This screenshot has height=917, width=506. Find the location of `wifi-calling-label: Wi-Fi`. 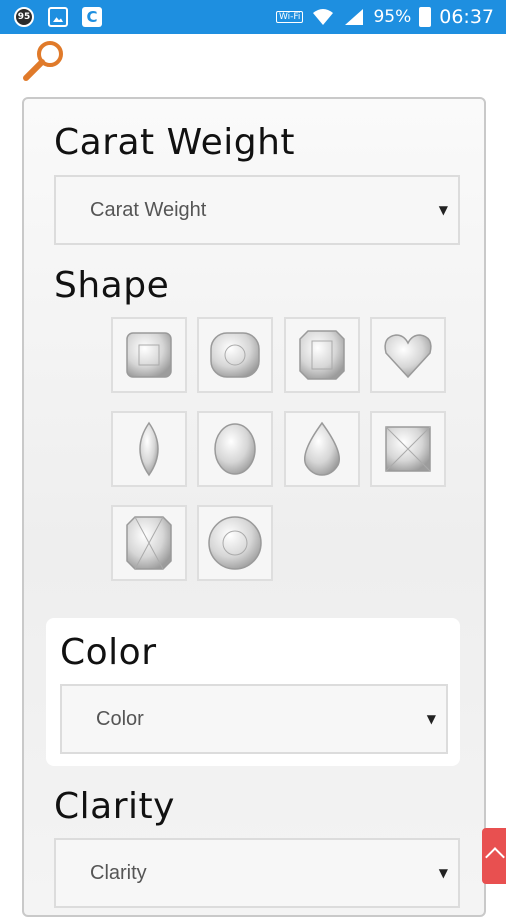

wifi-calling-label: Wi-Fi is located at coordinates (289, 17).